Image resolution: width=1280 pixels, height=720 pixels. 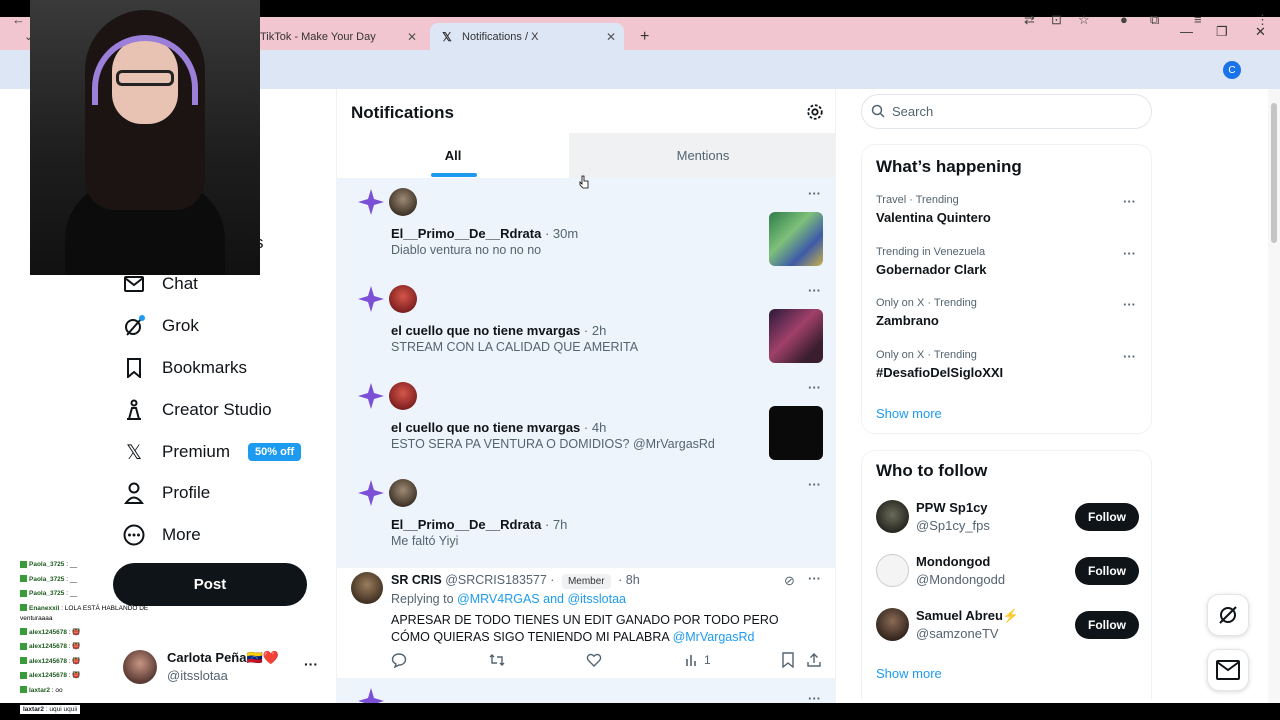 I want to click on share-icon, so click(x=814, y=660).